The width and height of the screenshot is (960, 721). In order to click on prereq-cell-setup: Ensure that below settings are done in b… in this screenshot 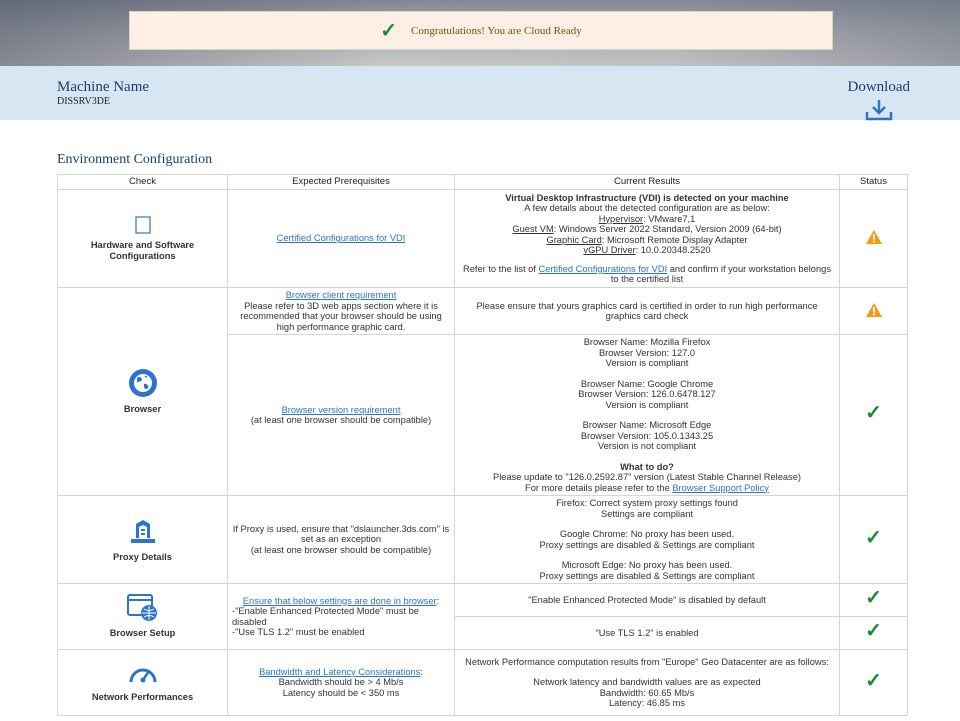, I will do `click(341, 616)`.